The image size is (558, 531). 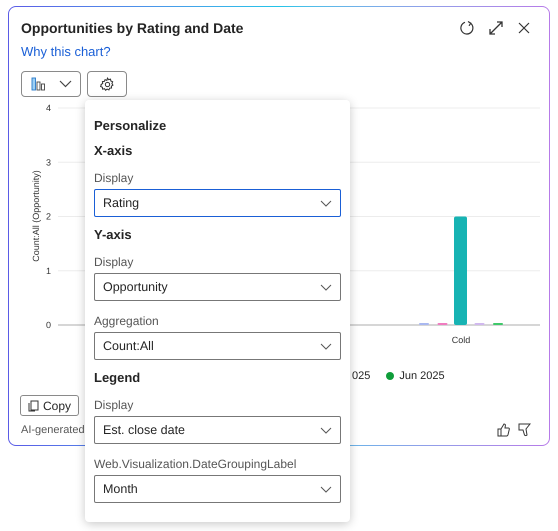 I want to click on copy-button: Copy, so click(x=50, y=405).